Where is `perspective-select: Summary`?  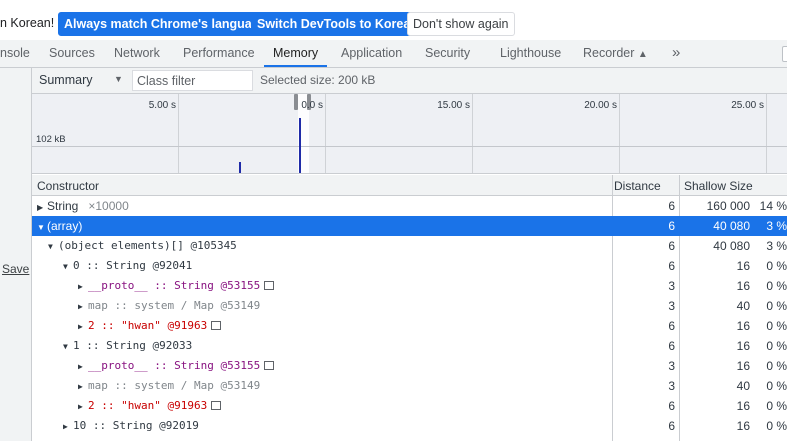 perspective-select: Summary is located at coordinates (65, 80).